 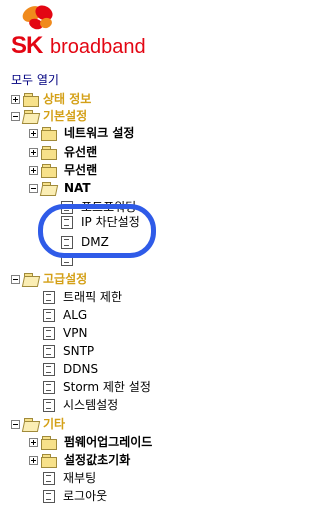 I want to click on tree-item-reboot: 재부팅, so click(x=123, y=479).